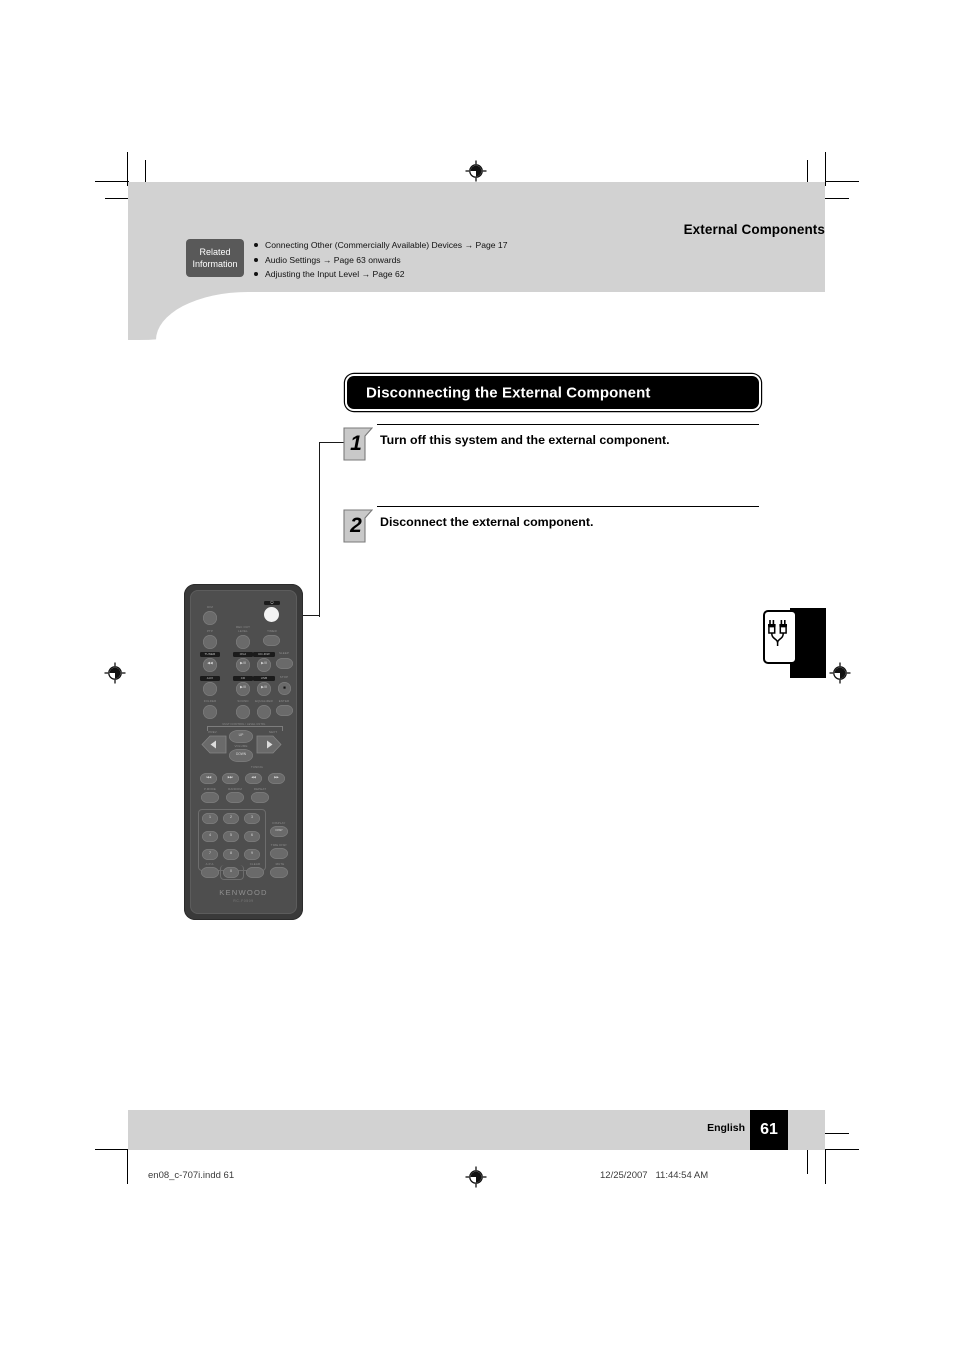  I want to click on remote-brand-logo: KENWOOD, so click(243, 892).